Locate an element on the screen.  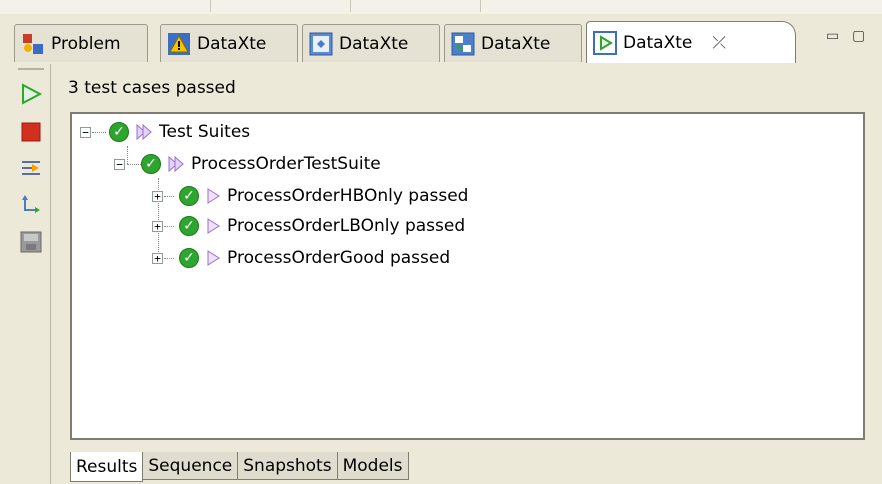
tree-node-label: ProcessOrderHBOnly passed is located at coordinates (348, 196).